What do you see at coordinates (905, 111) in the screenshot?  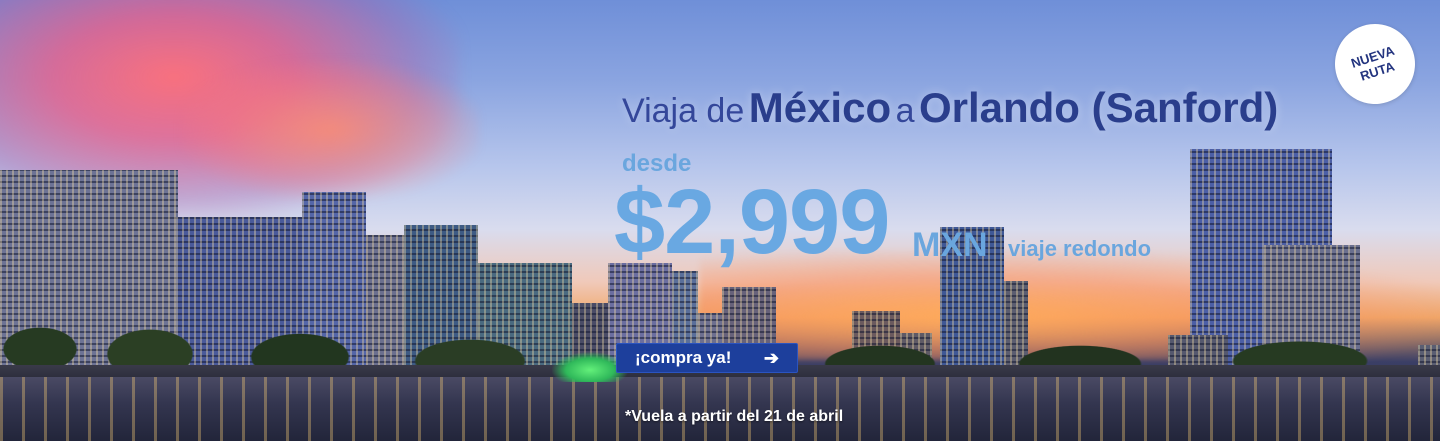 I see `headline-connector: a` at bounding box center [905, 111].